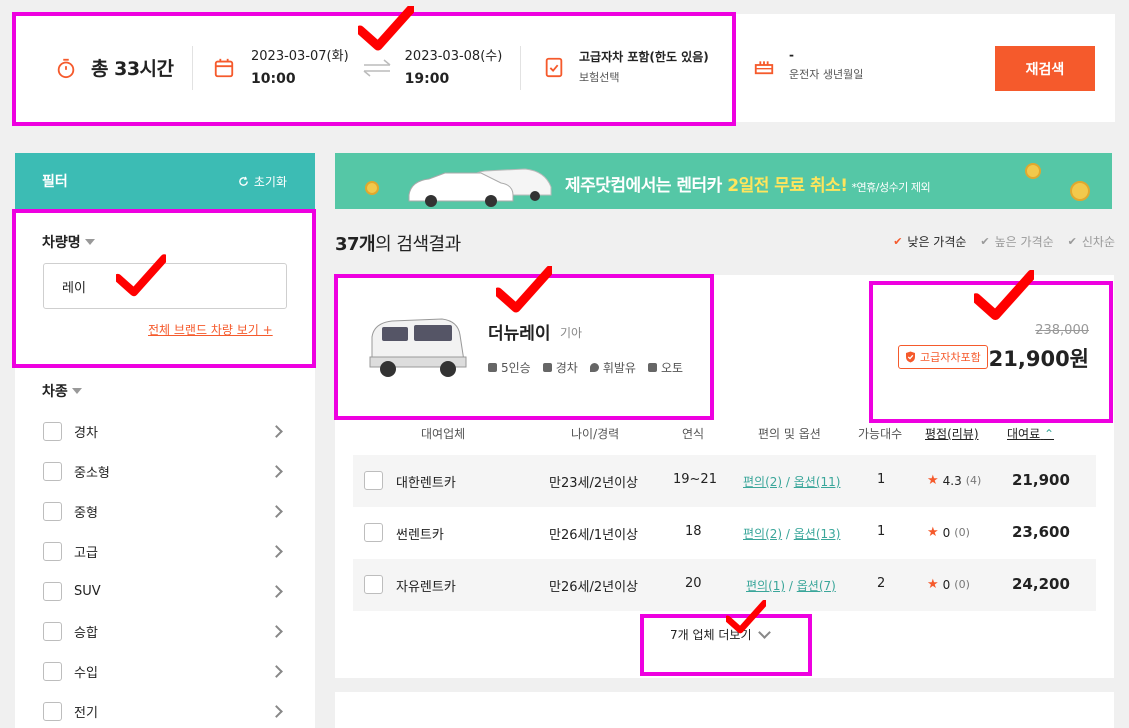 The width and height of the screenshot is (1129, 728). Describe the element at coordinates (165, 631) in the screenshot. I see `category-item: 승합` at that location.